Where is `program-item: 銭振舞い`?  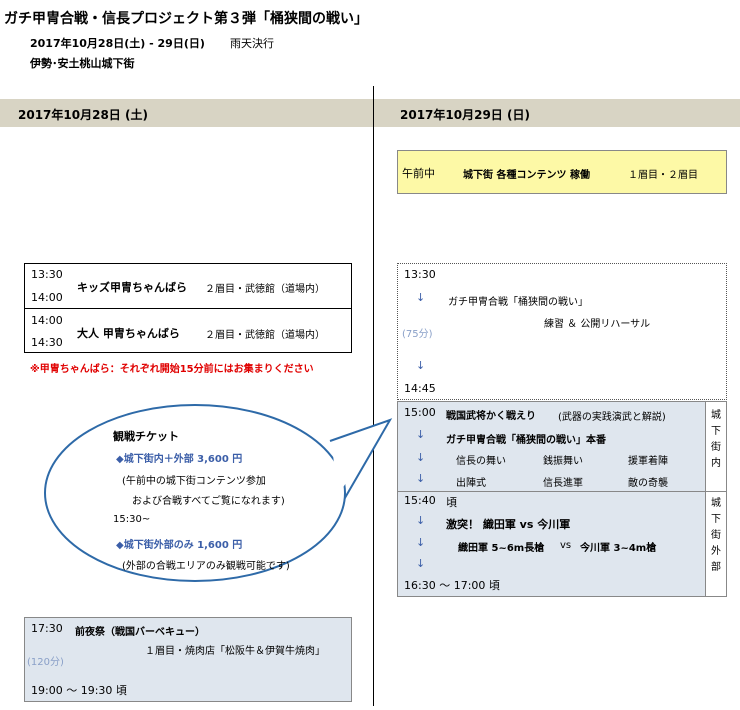
program-item: 銭振舞い is located at coordinates (563, 461).